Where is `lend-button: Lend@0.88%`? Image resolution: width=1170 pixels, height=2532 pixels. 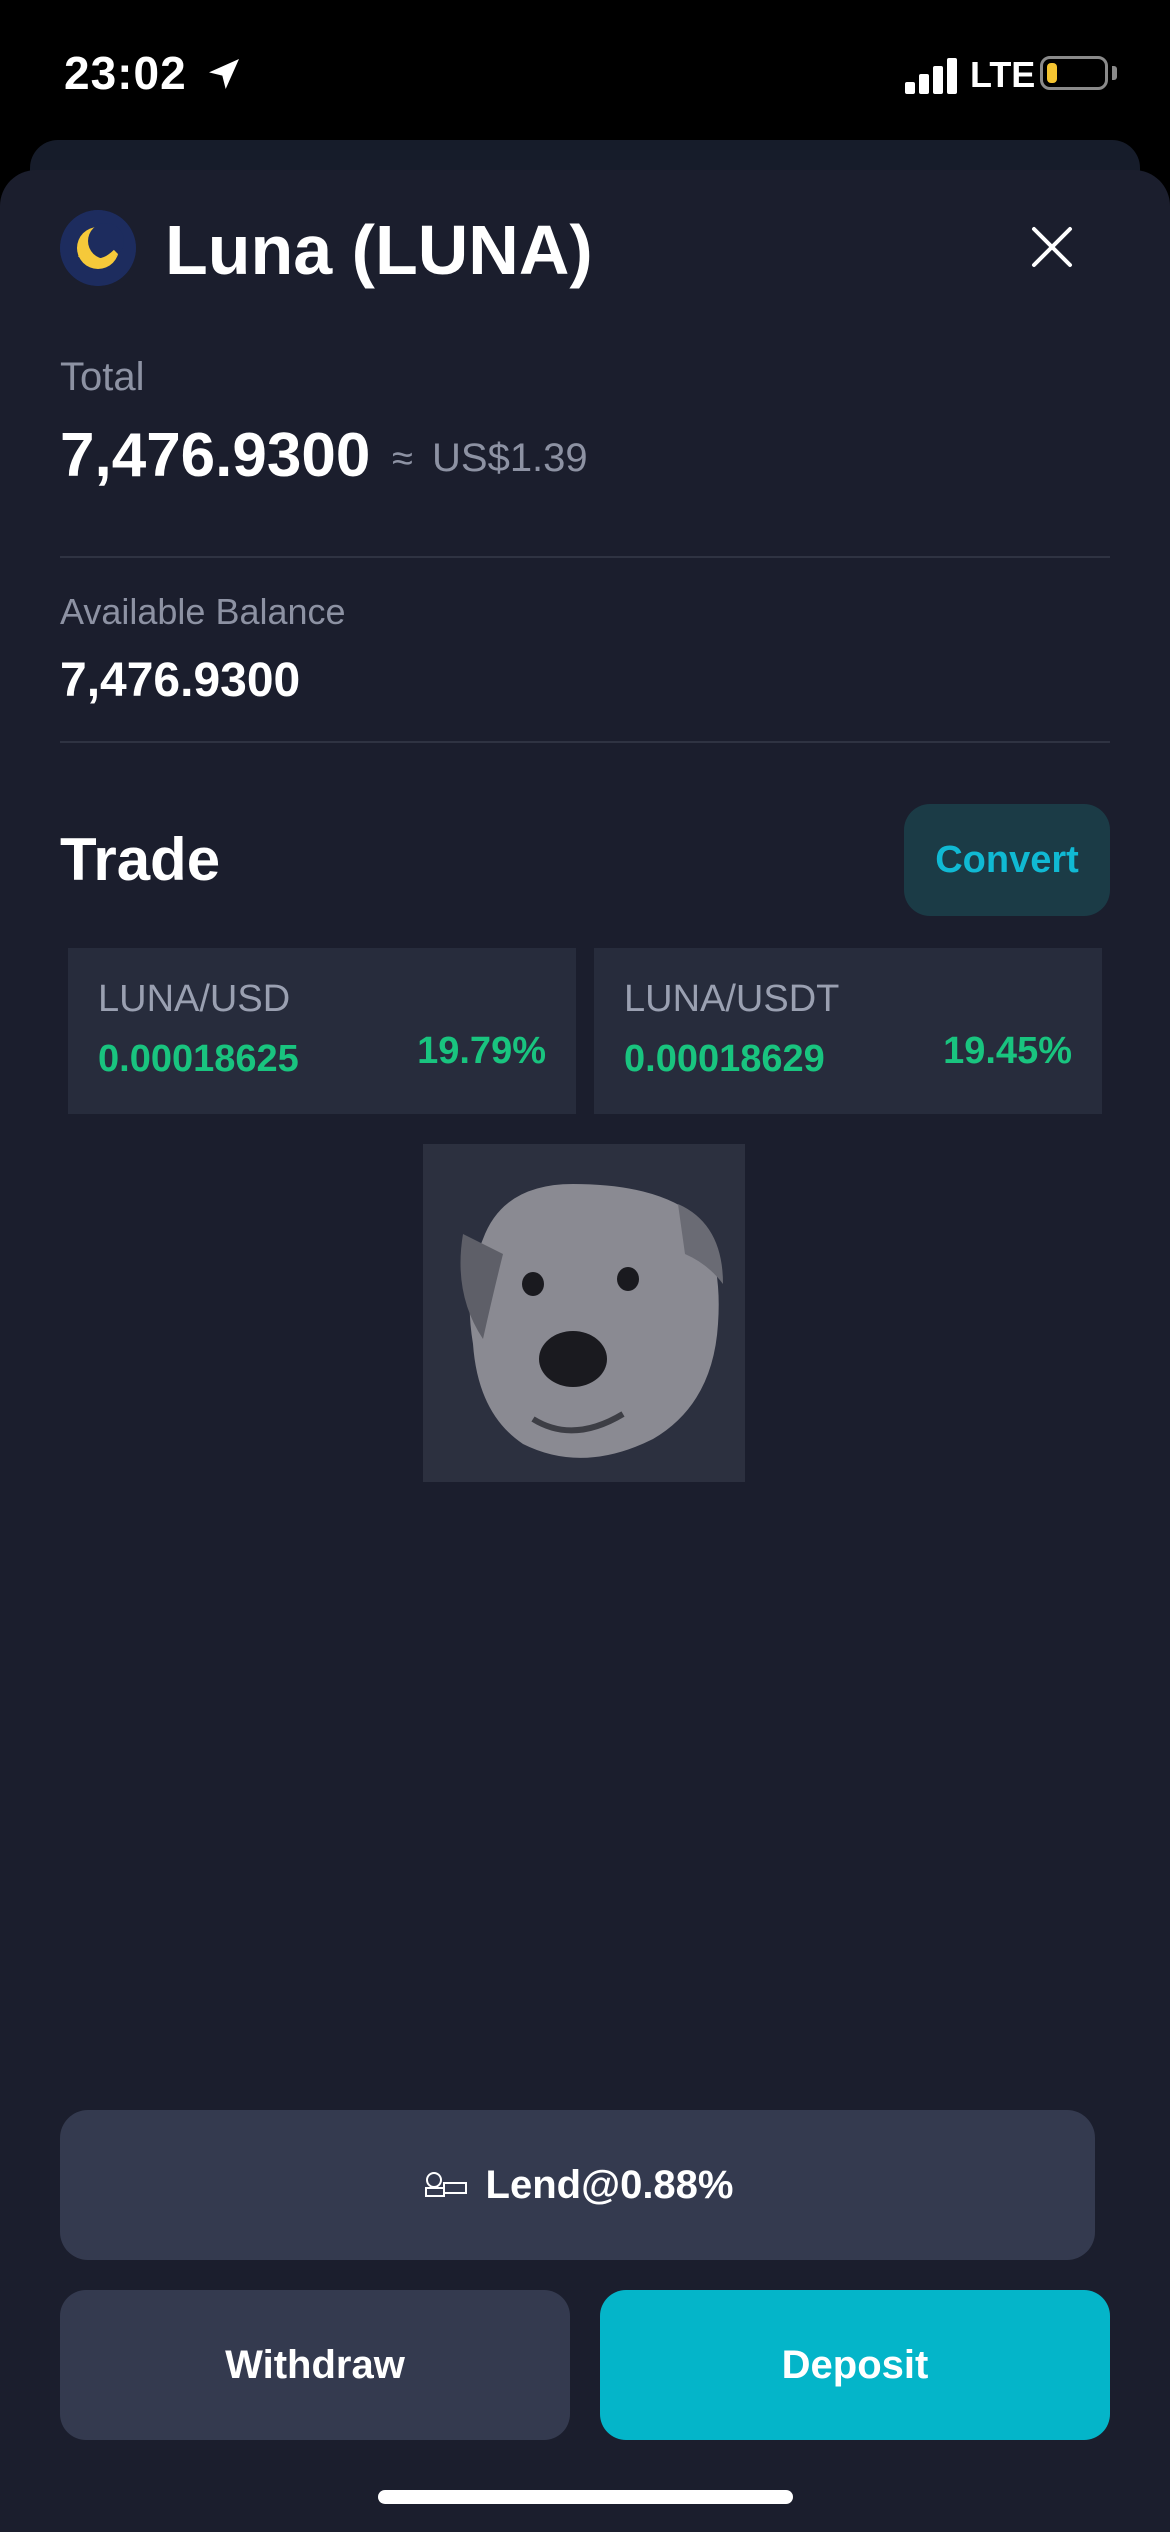 lend-button: Lend@0.88% is located at coordinates (577, 2185).